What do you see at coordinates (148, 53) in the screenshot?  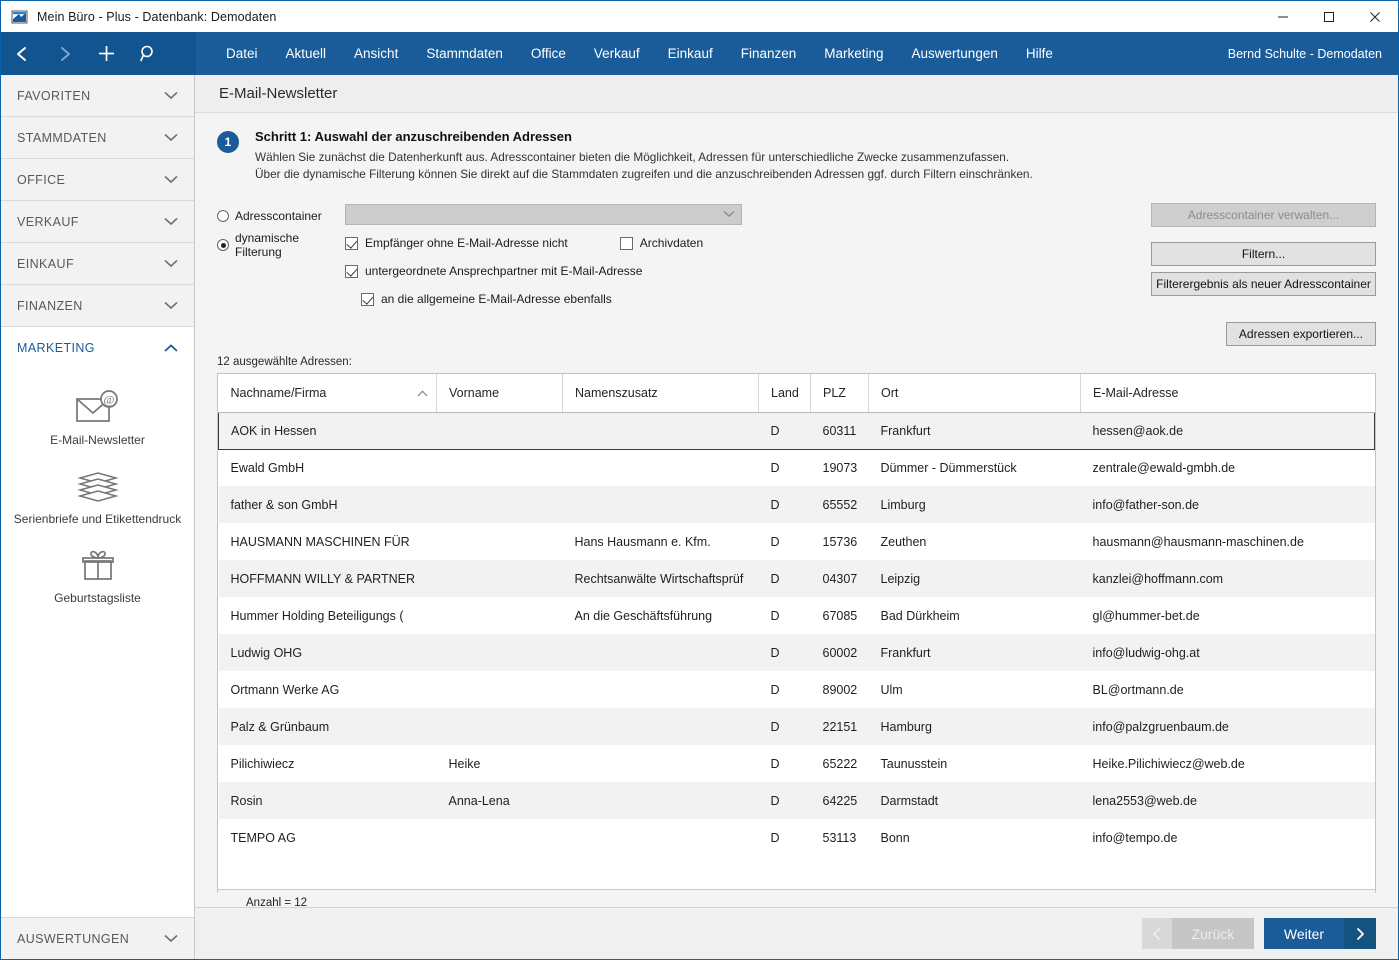 I see `search-icon` at bounding box center [148, 53].